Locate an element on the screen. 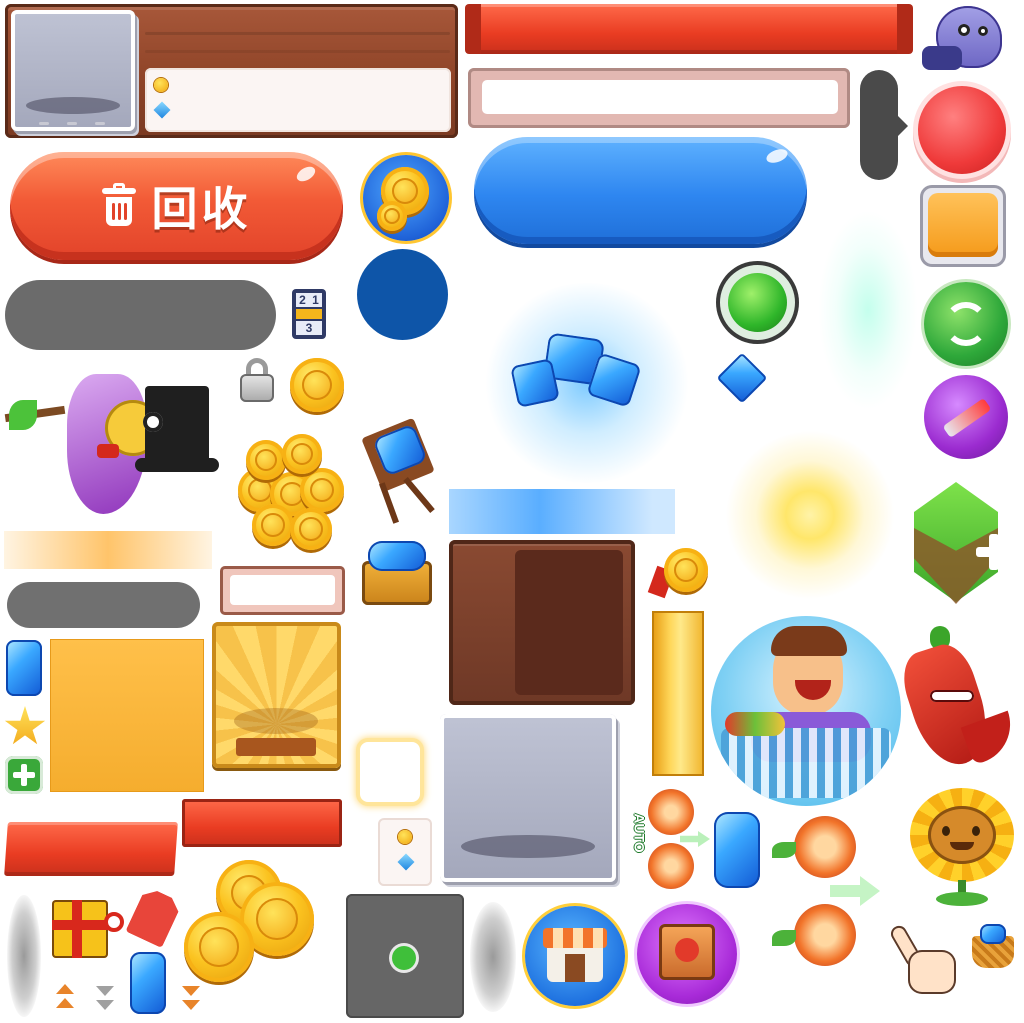 The width and height of the screenshot is (1024, 1023). gold-light-burst is located at coordinates (810, 515).